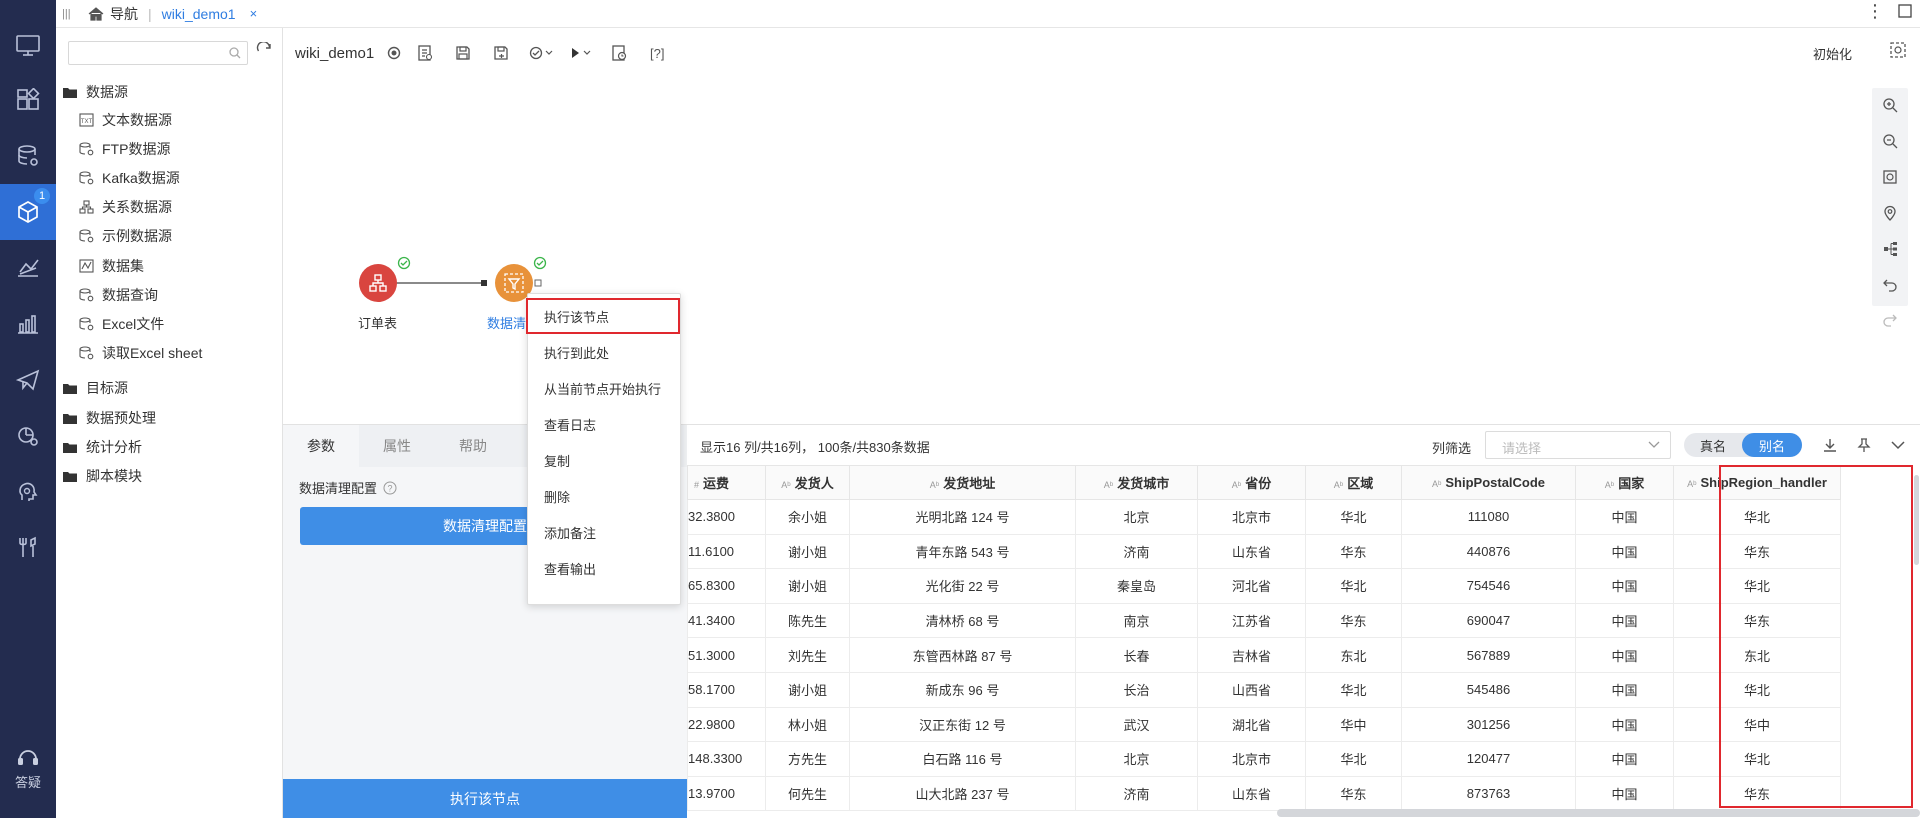  Describe the element at coordinates (1890, 285) in the screenshot. I see `undo-icon` at that location.